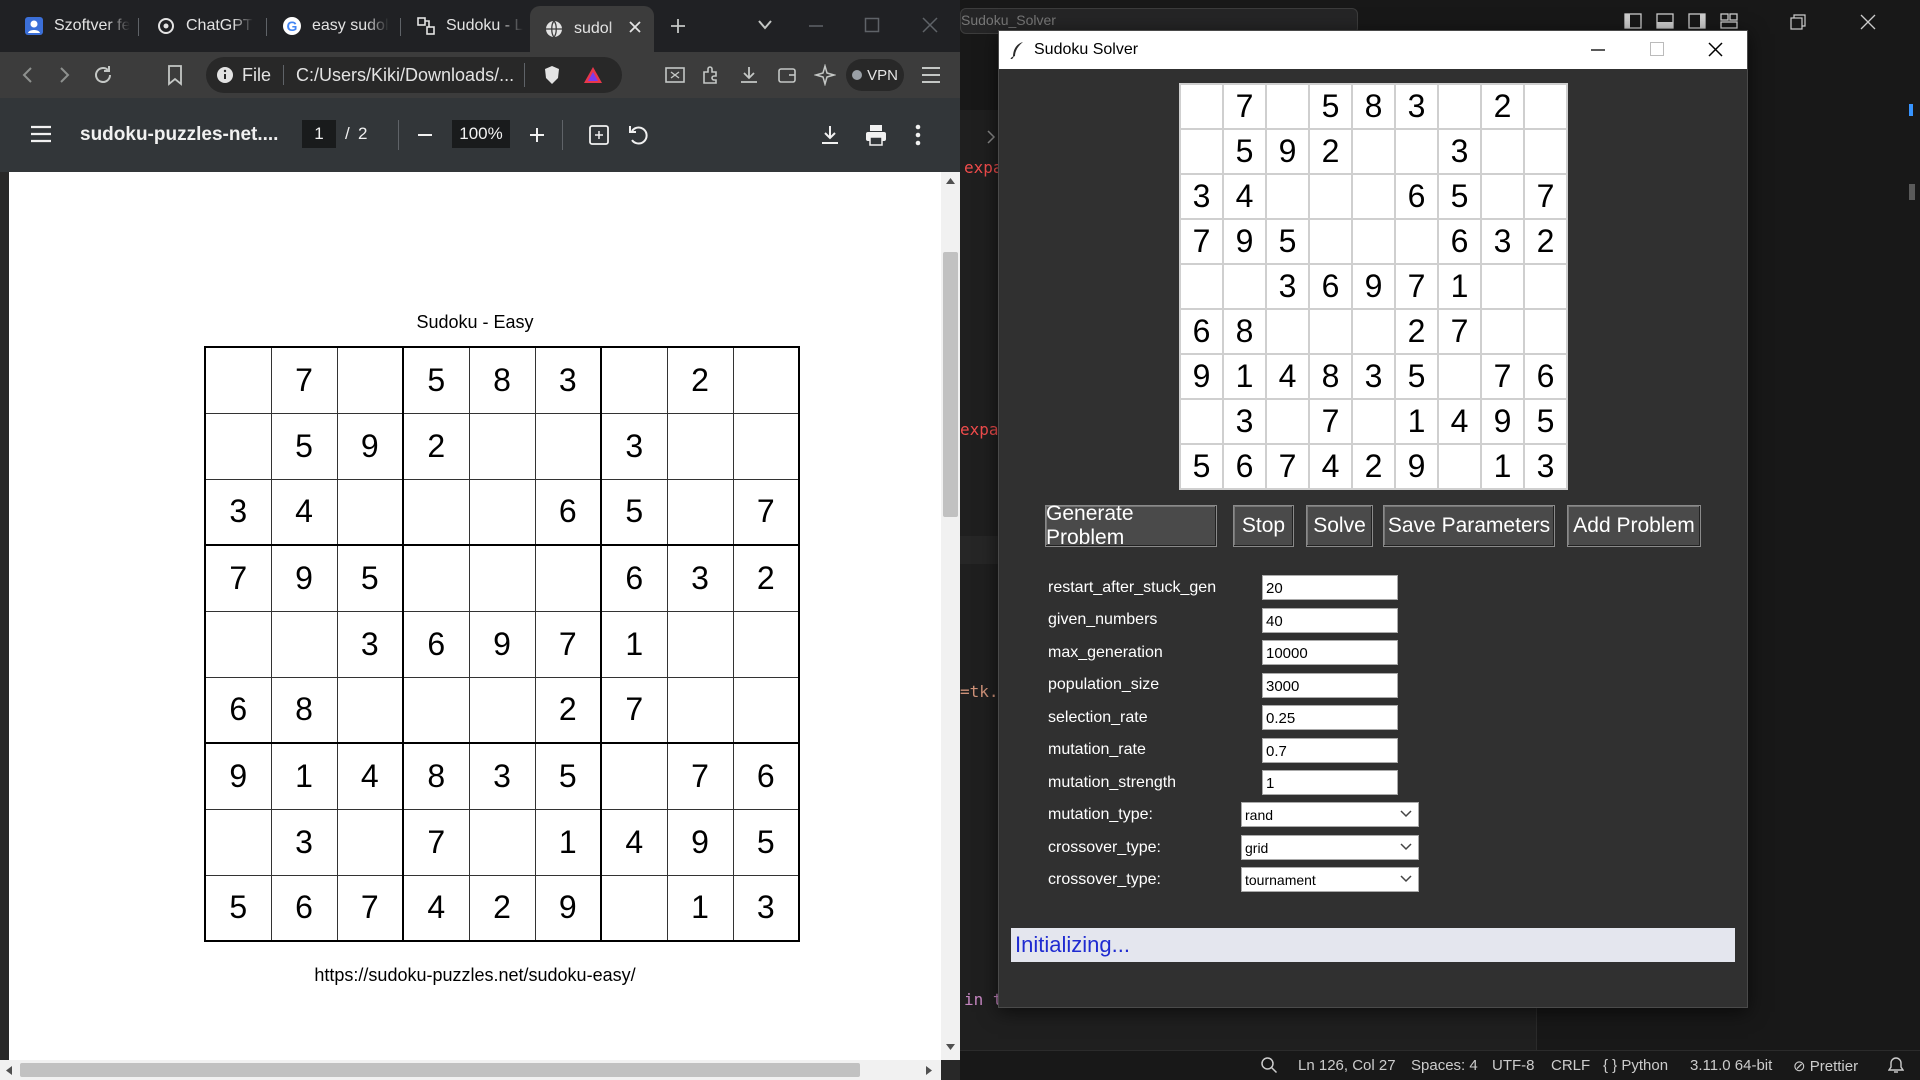  What do you see at coordinates (225, 75) in the screenshot?
I see `info-icon` at bounding box center [225, 75].